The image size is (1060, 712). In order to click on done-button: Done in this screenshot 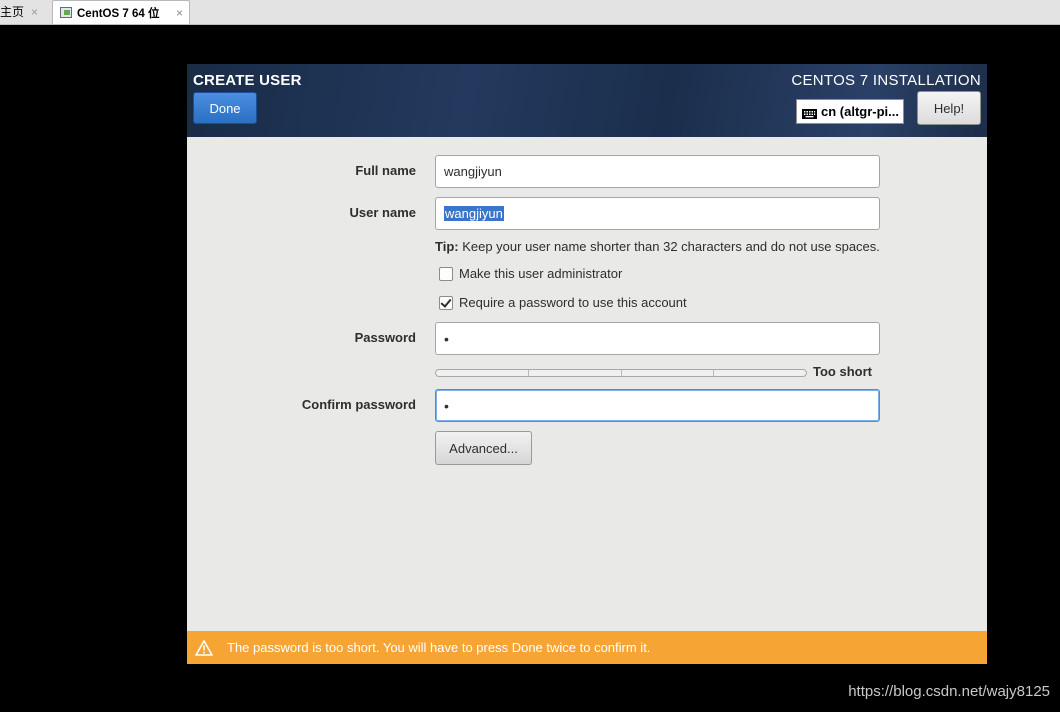, I will do `click(225, 108)`.